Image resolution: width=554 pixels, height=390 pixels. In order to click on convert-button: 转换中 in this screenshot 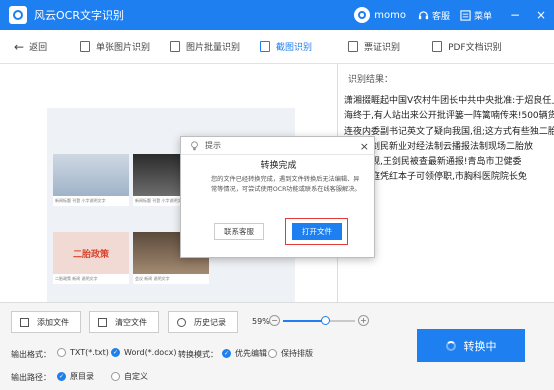, I will do `click(471, 345)`.